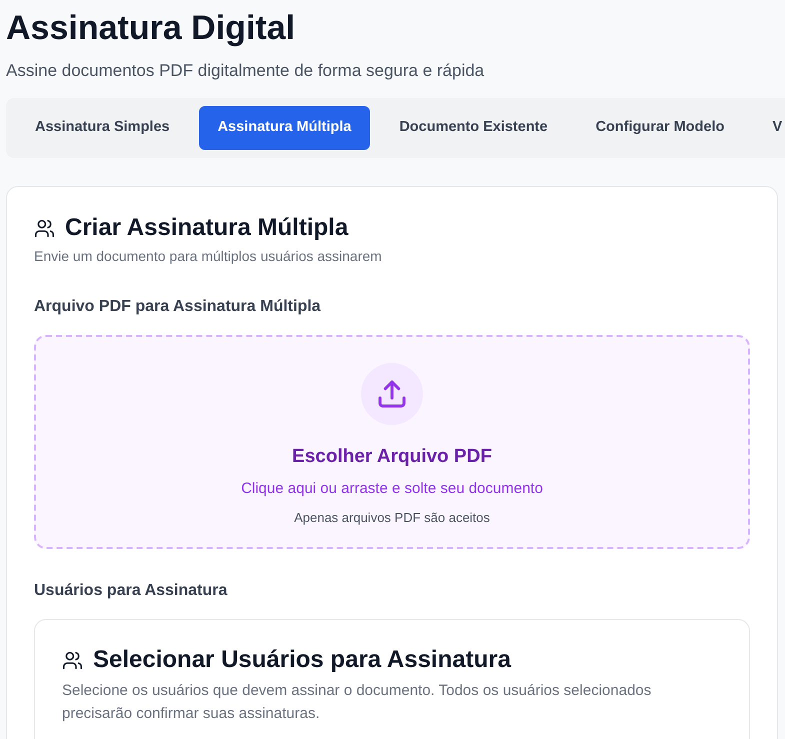 The height and width of the screenshot is (739, 785). Describe the element at coordinates (245, 71) in the screenshot. I see `page-subtitle: Assine documentos PDF digitalmente de forma segura e rápida` at that location.